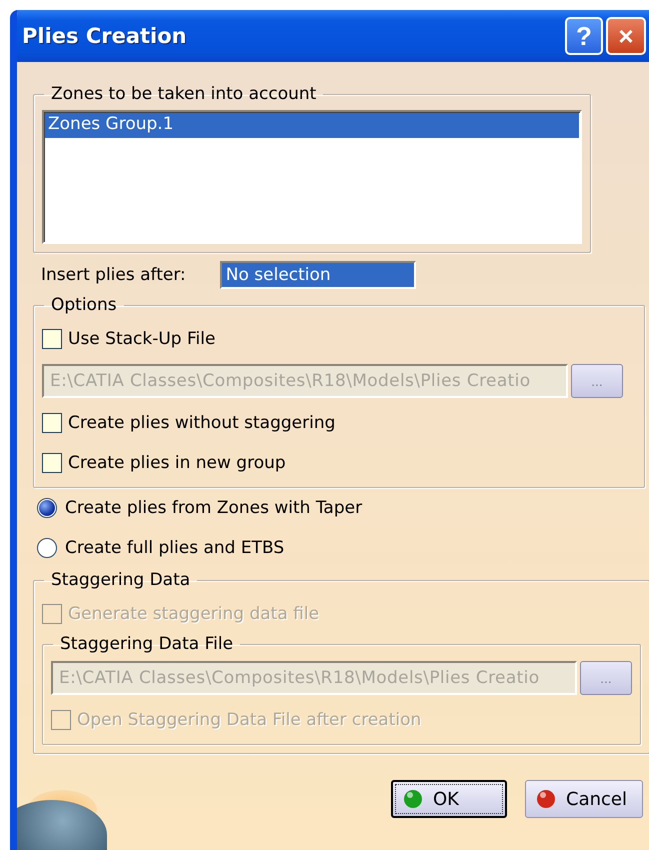  What do you see at coordinates (249, 720) in the screenshot?
I see `checkbox-label: Open Staggering Data File after creation` at bounding box center [249, 720].